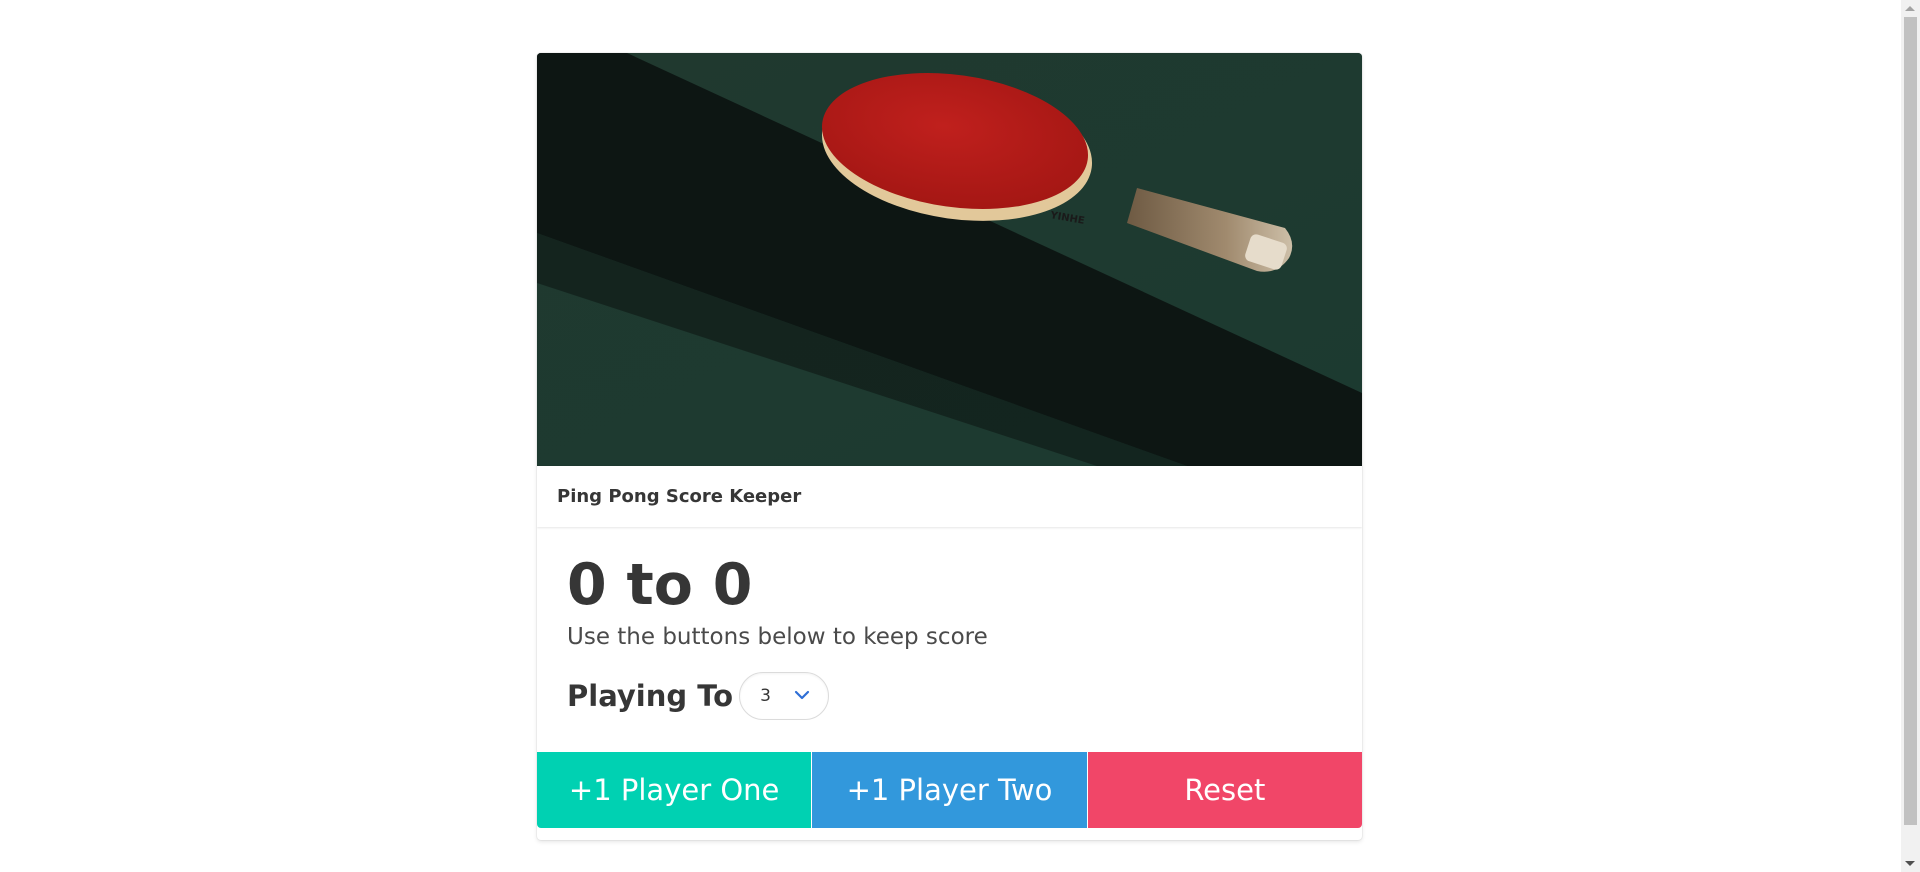 The image size is (1920, 872). I want to click on scroll-thumb, so click(1910, 421).